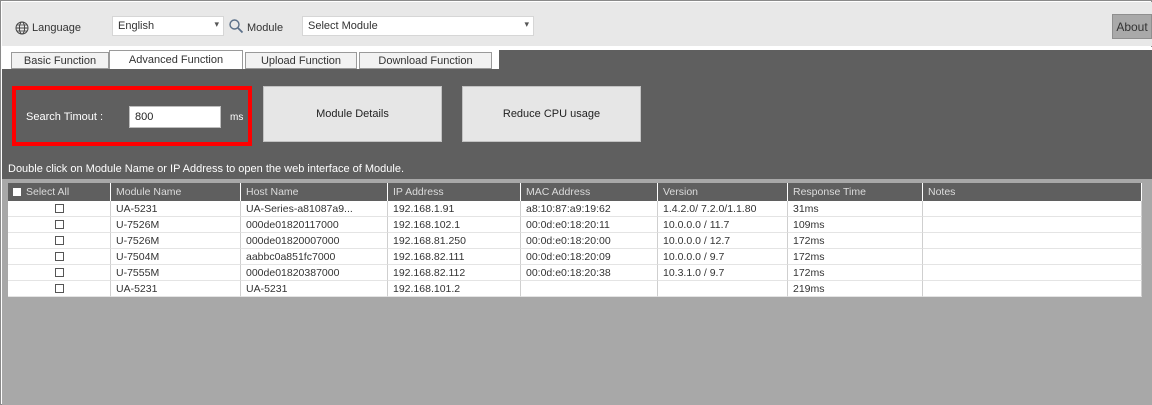 The width and height of the screenshot is (1152, 405). What do you see at coordinates (589, 192) in the screenshot?
I see `column-header-mac-address: MAC Address` at bounding box center [589, 192].